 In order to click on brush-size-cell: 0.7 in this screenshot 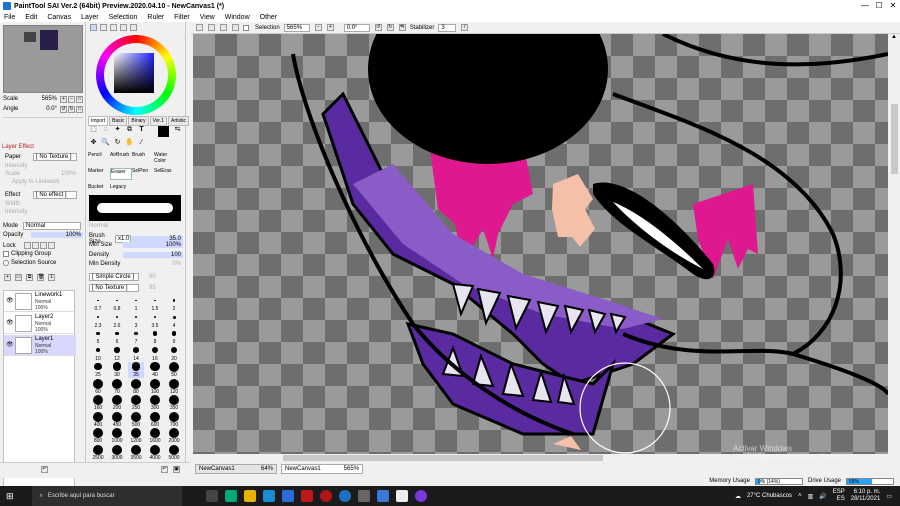, I will do `click(98, 304)`.